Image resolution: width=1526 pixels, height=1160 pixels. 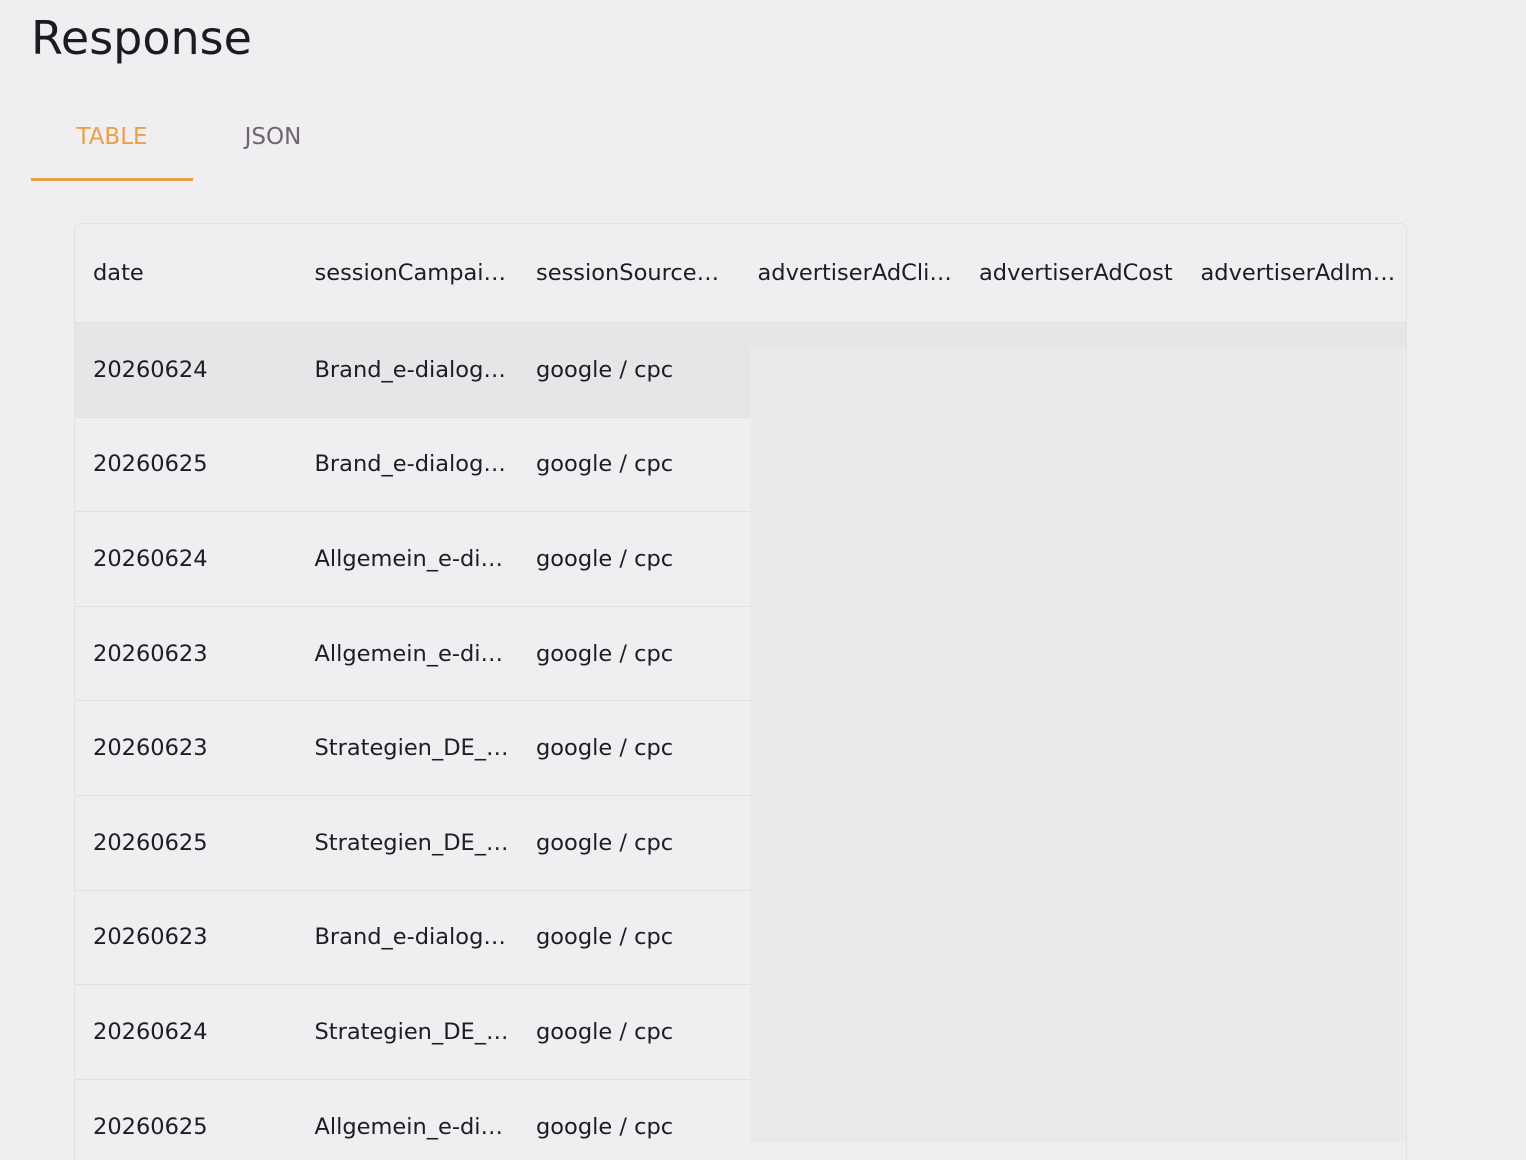 What do you see at coordinates (273, 137) in the screenshot?
I see `tab-json: JSON` at bounding box center [273, 137].